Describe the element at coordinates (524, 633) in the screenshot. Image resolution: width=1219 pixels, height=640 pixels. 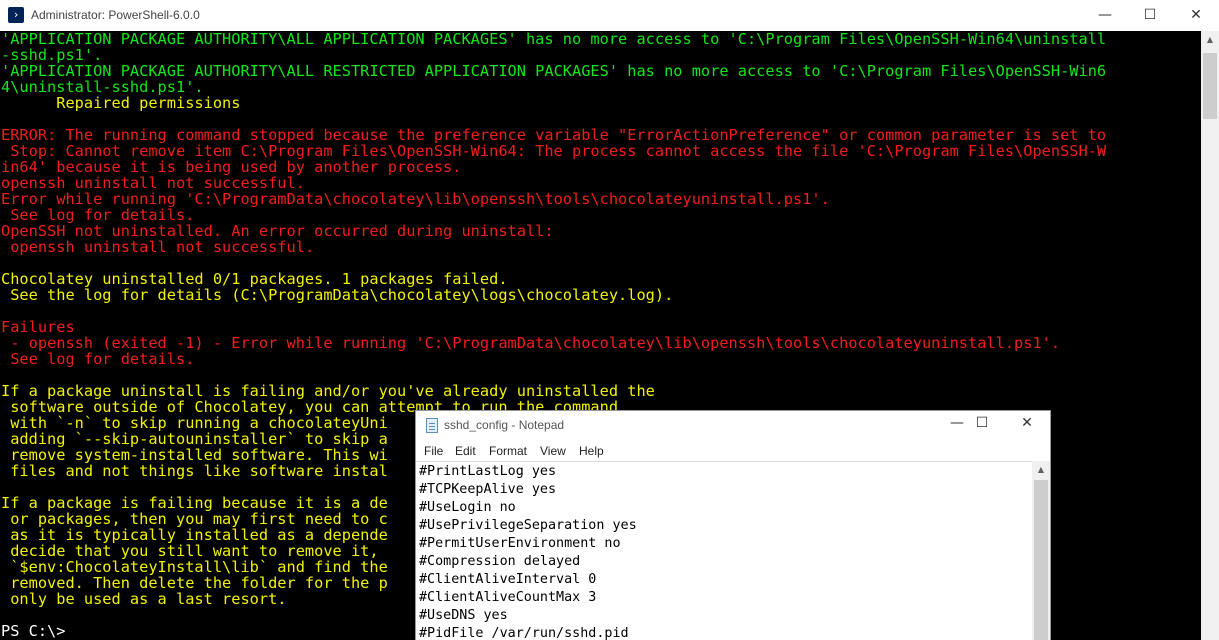
I see `notepad-line: #PidFile /var/run/sshd.pid` at that location.